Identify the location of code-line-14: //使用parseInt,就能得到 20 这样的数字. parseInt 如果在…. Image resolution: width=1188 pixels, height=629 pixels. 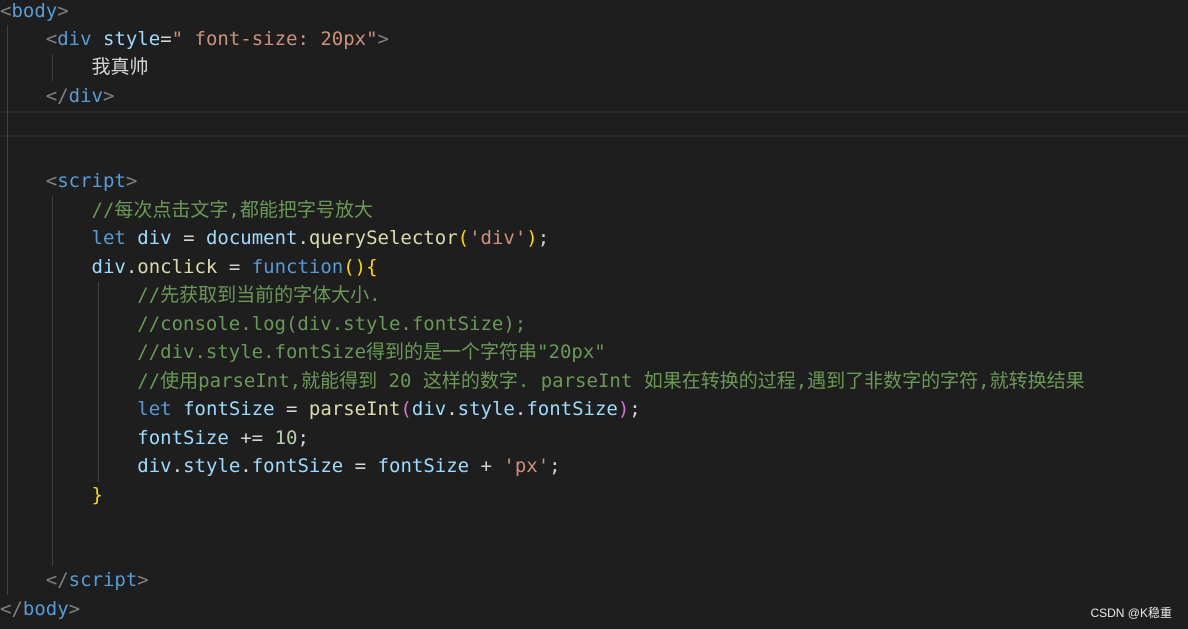
(594, 381).